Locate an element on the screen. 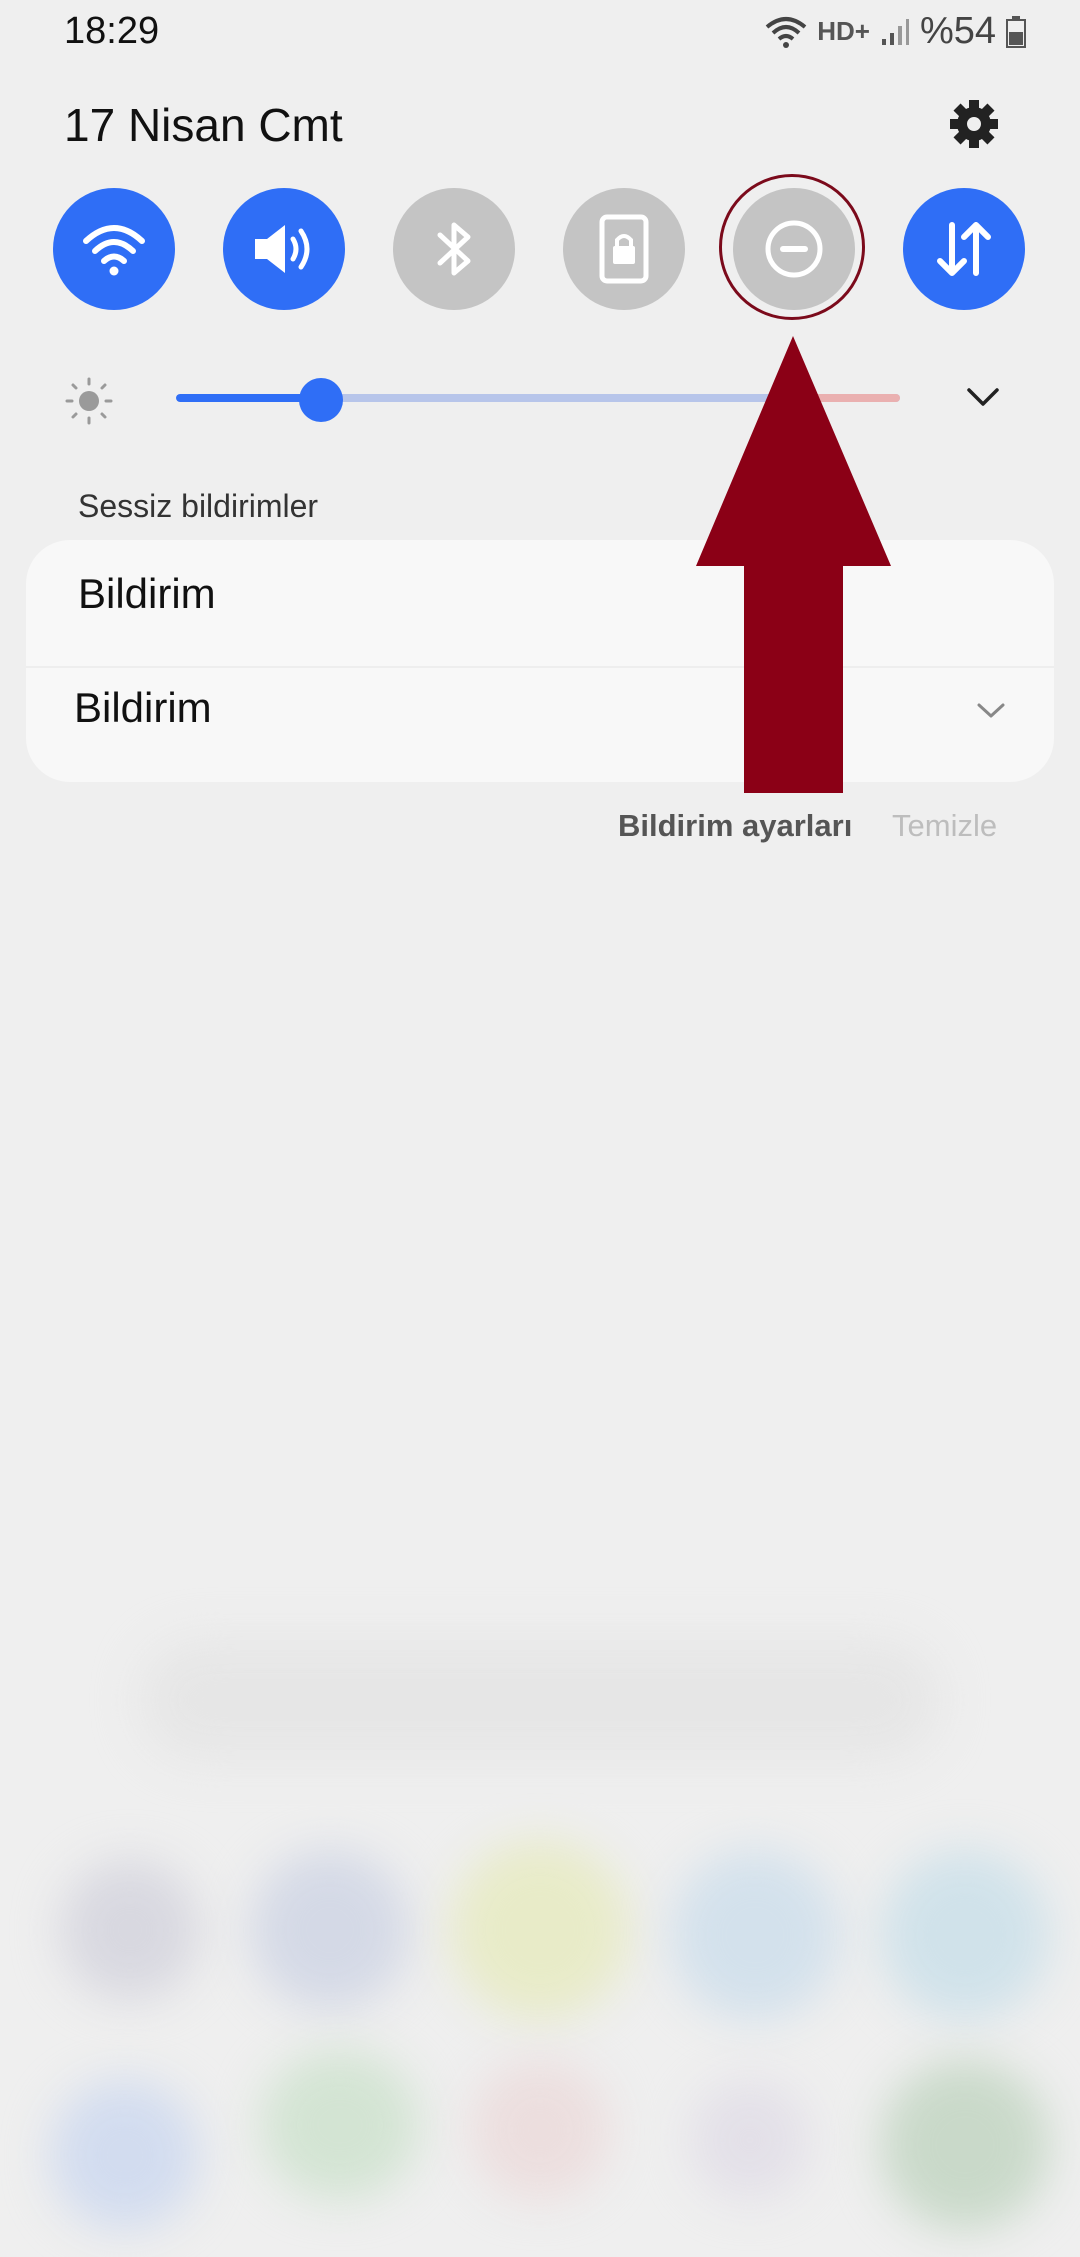  status-bar: 18:29 HD+ %54 is located at coordinates (540, 35).